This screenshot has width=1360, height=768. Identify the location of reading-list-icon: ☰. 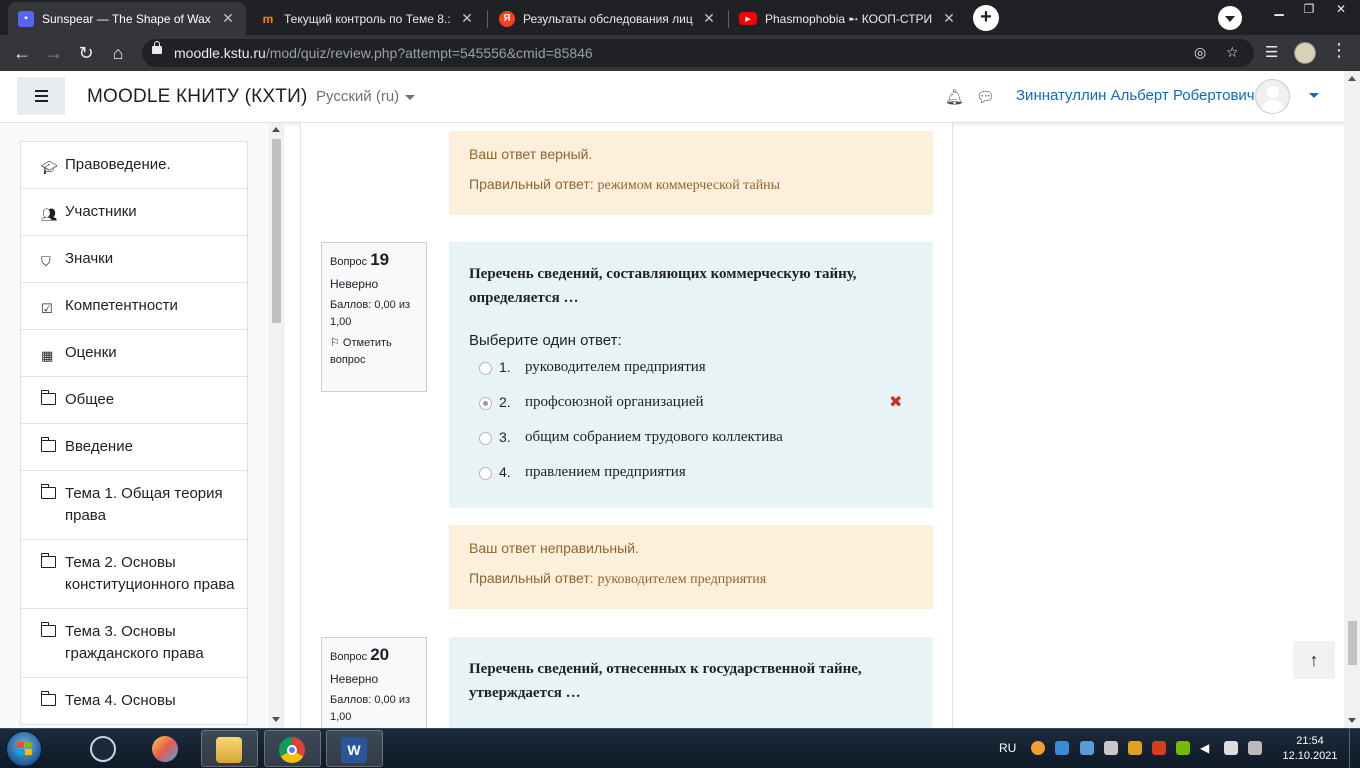
(1271, 52).